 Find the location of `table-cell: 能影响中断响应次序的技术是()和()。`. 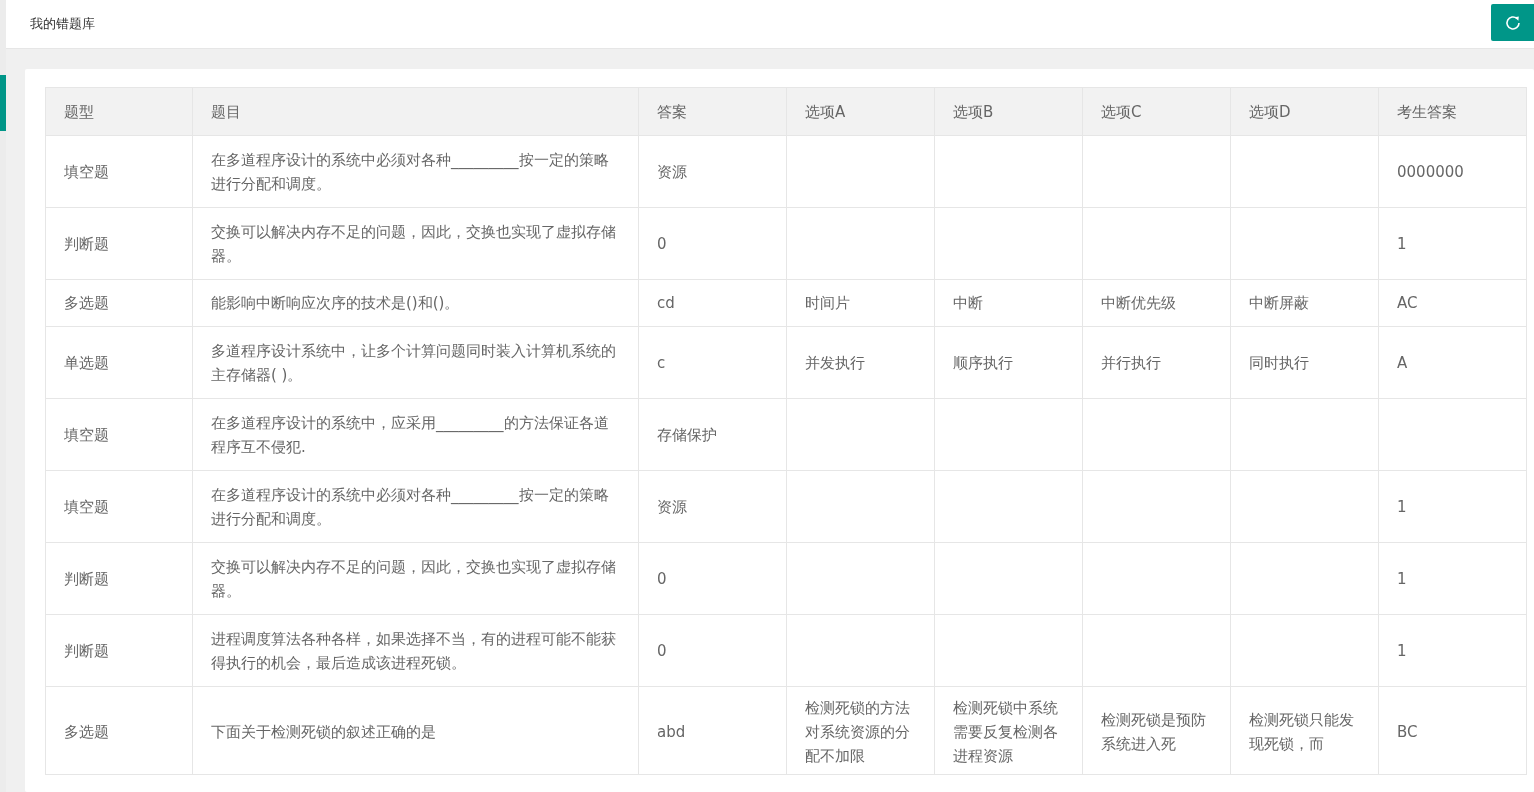

table-cell: 能影响中断响应次序的技术是()和()。 is located at coordinates (415, 303).